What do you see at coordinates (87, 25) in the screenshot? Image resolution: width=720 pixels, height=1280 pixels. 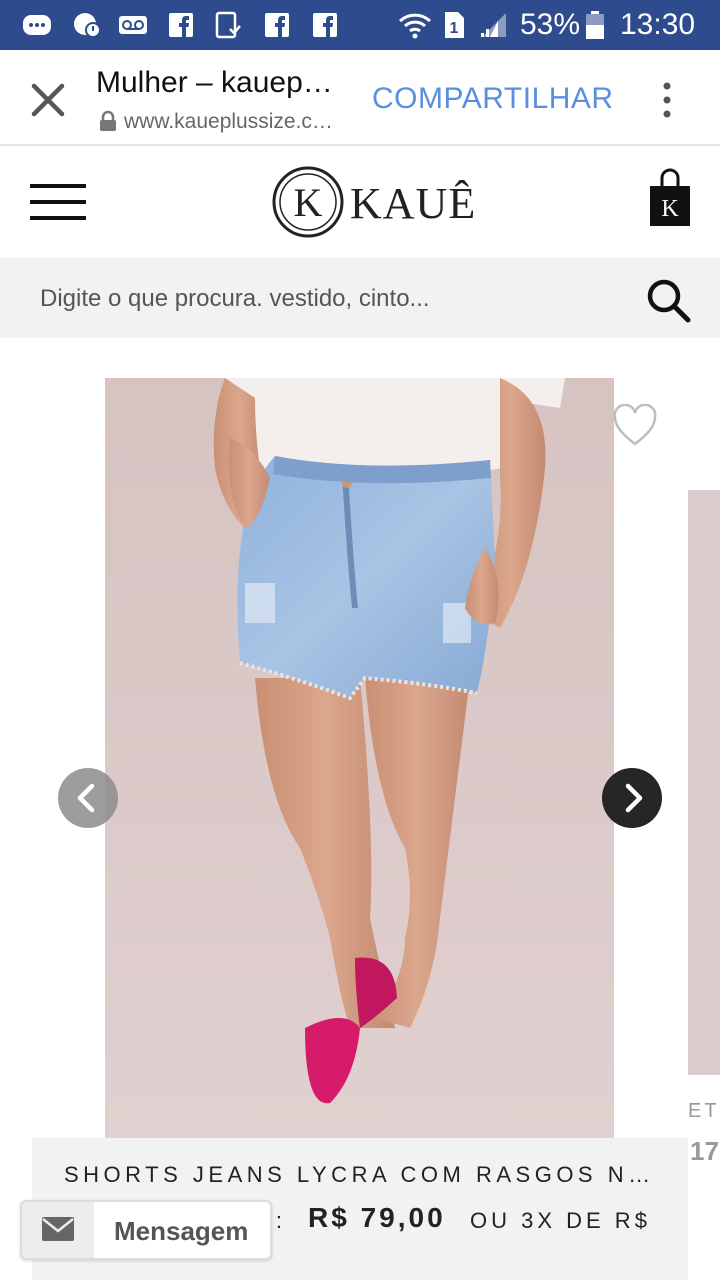 I see `facebook-messenger-icon` at bounding box center [87, 25].